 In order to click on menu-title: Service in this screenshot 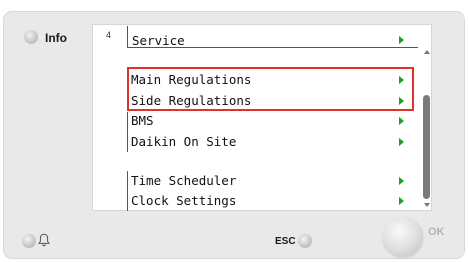, I will do `click(158, 40)`.